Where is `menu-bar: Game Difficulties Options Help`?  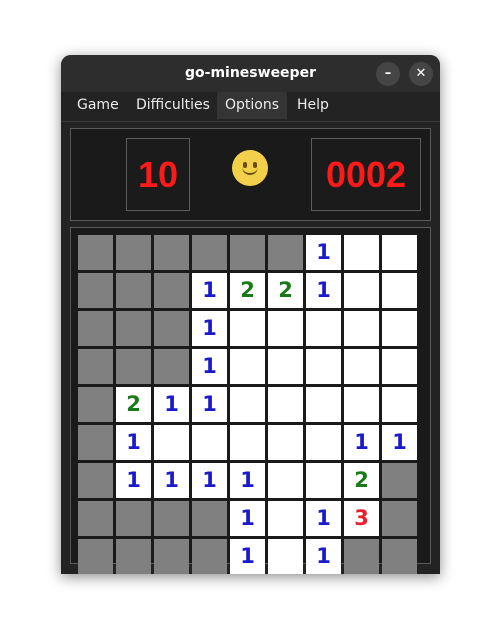
menu-bar: Game Difficulties Options Help is located at coordinates (250, 107).